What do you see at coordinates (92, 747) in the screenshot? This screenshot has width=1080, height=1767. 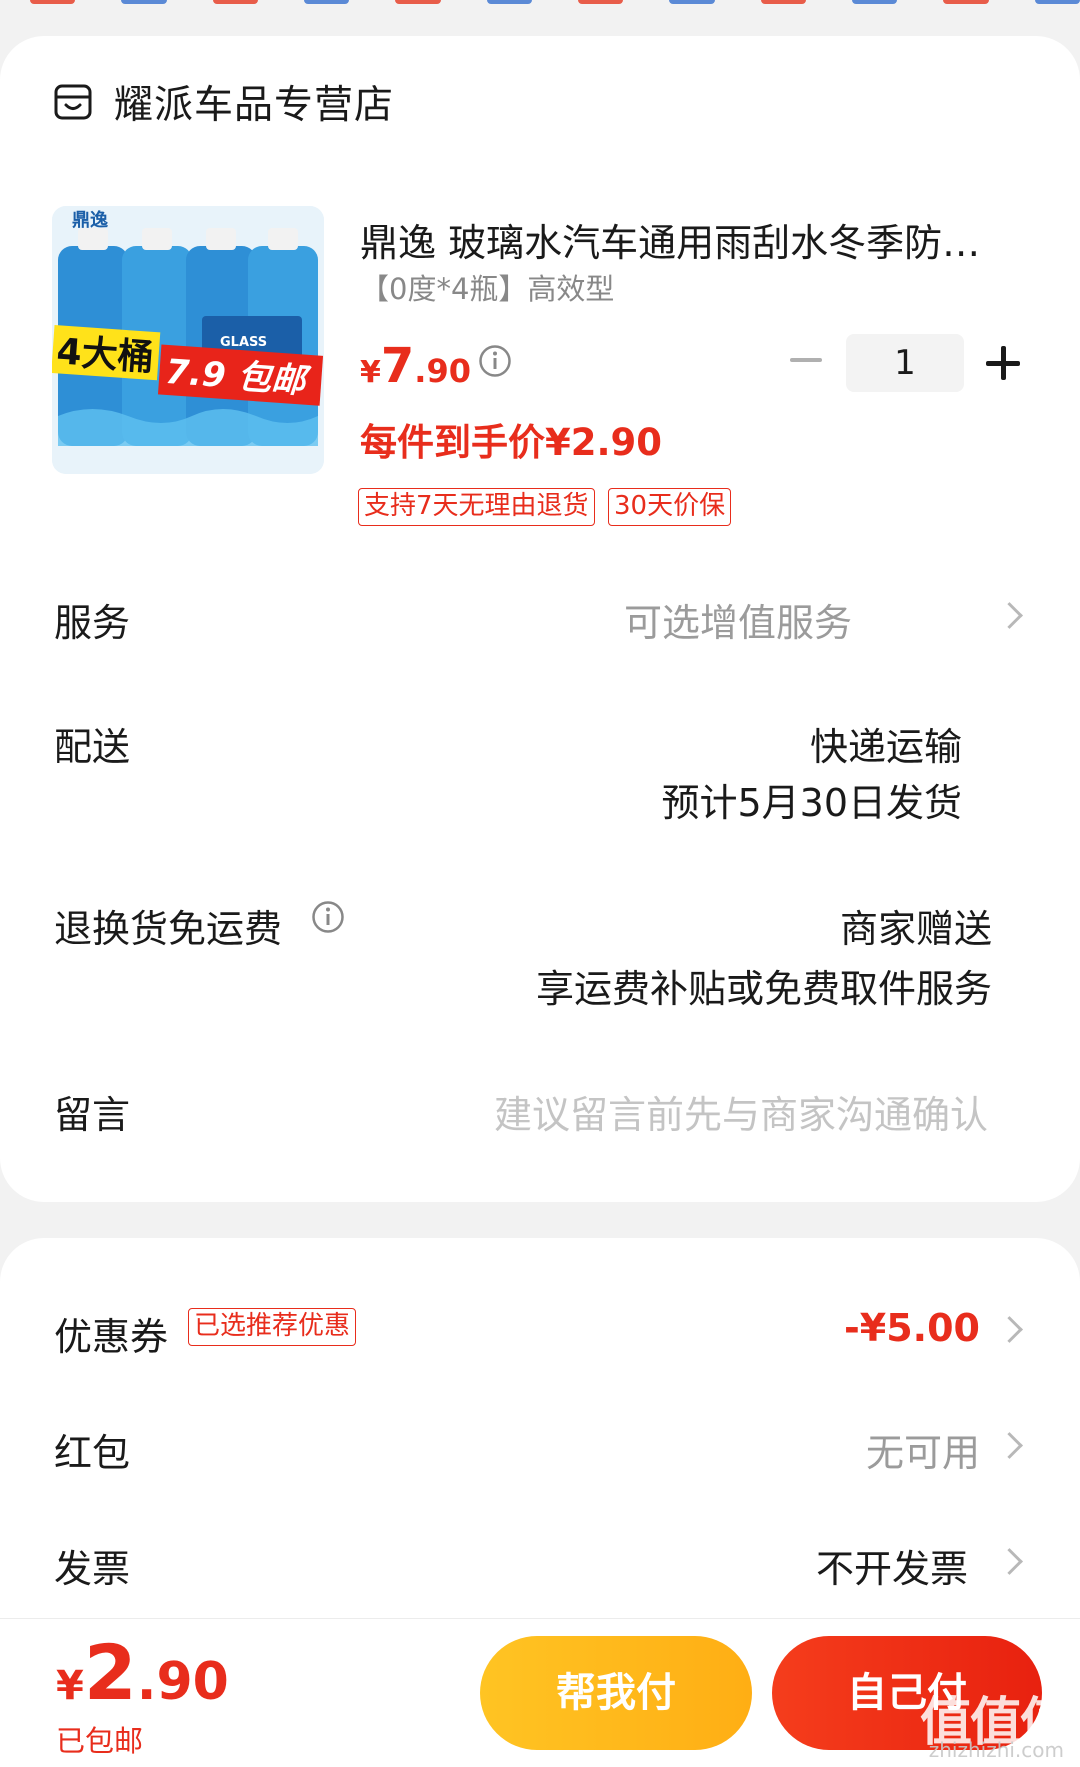 I see `delivery-label: 配送` at bounding box center [92, 747].